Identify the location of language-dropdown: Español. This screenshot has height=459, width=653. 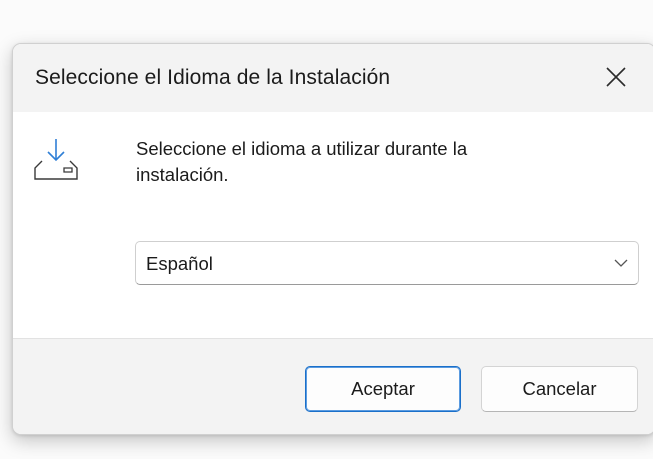
(387, 263).